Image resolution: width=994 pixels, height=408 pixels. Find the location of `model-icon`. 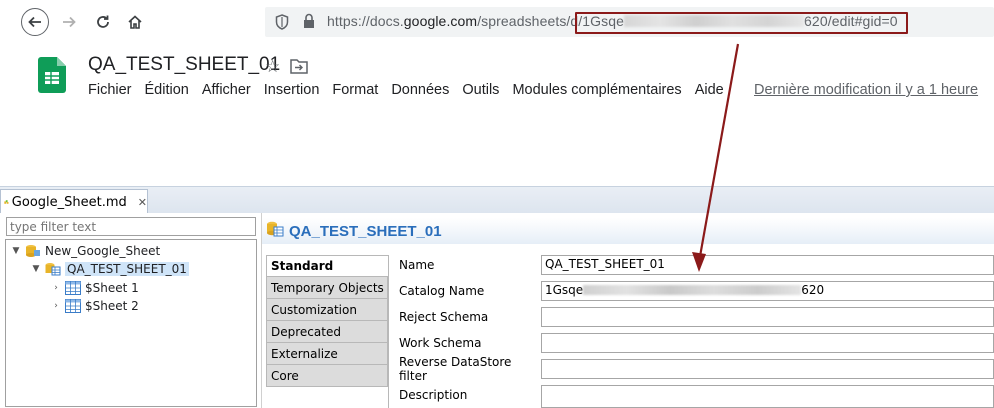

model-icon is located at coordinates (6, 202).